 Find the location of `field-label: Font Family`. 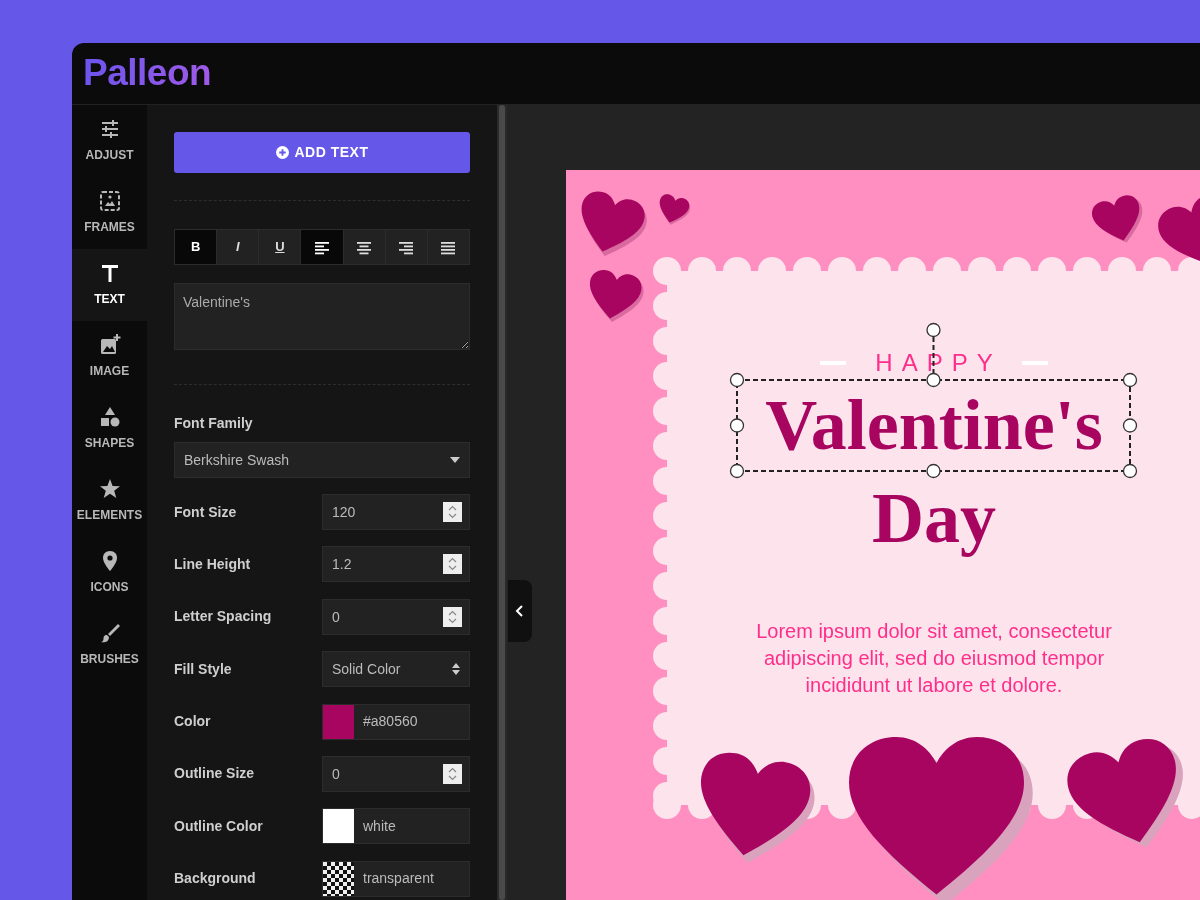

field-label: Font Family is located at coordinates (214, 423).